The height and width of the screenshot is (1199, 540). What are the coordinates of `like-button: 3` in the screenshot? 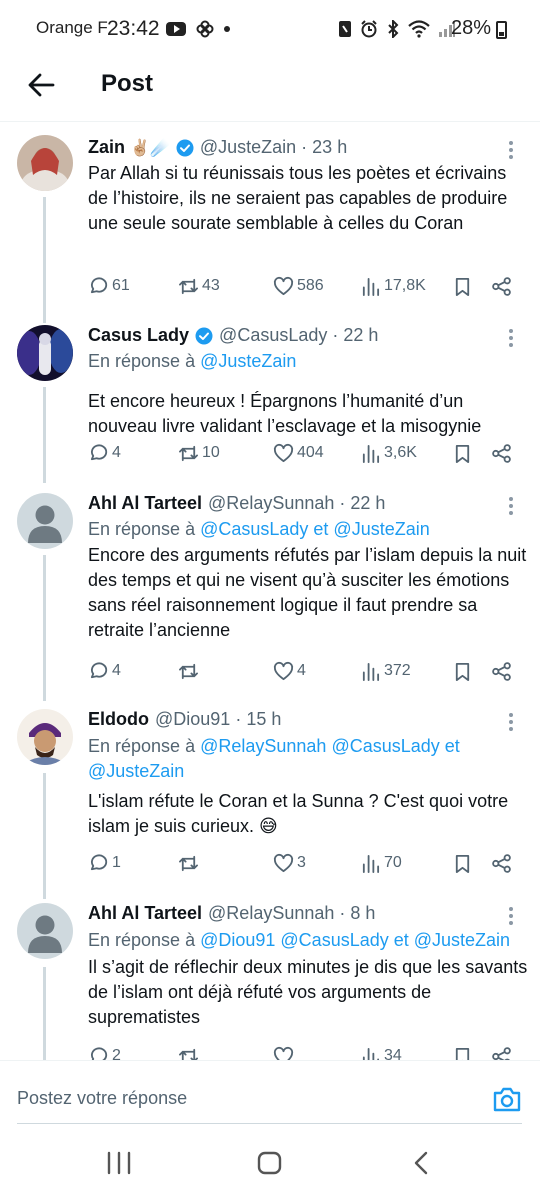 It's located at (289, 863).